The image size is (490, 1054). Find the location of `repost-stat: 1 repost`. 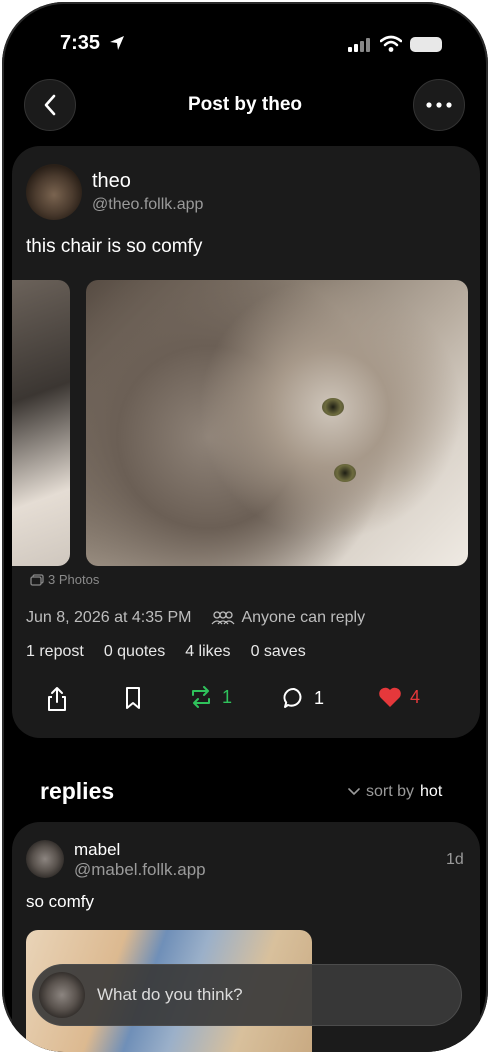

repost-stat: 1 repost is located at coordinates (55, 652).